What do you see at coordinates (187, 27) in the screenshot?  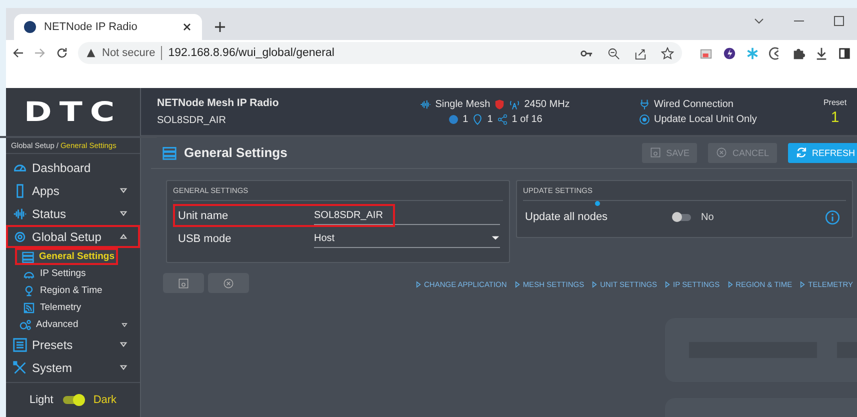 I see `close-icon` at bounding box center [187, 27].